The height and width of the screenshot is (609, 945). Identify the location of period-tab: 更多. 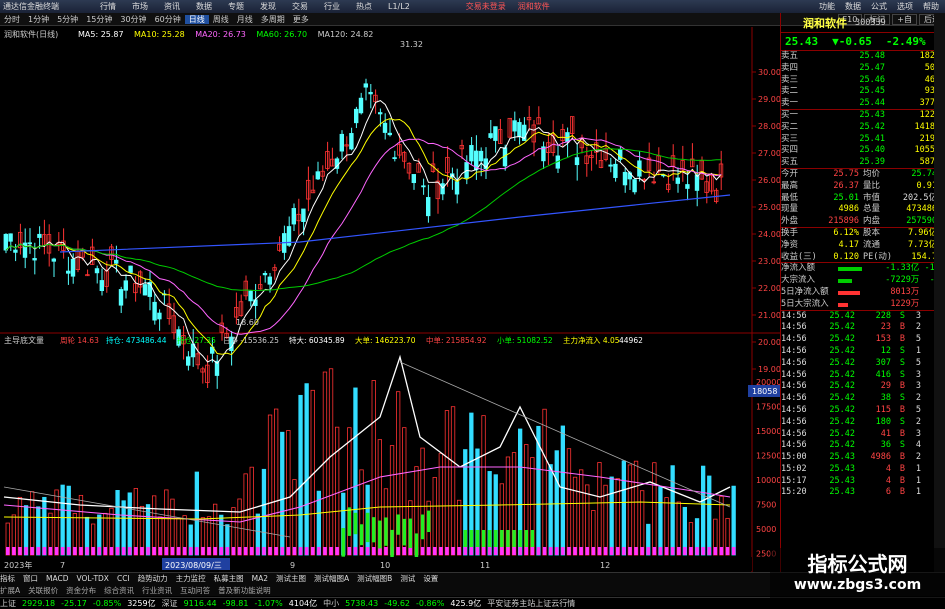
(301, 19).